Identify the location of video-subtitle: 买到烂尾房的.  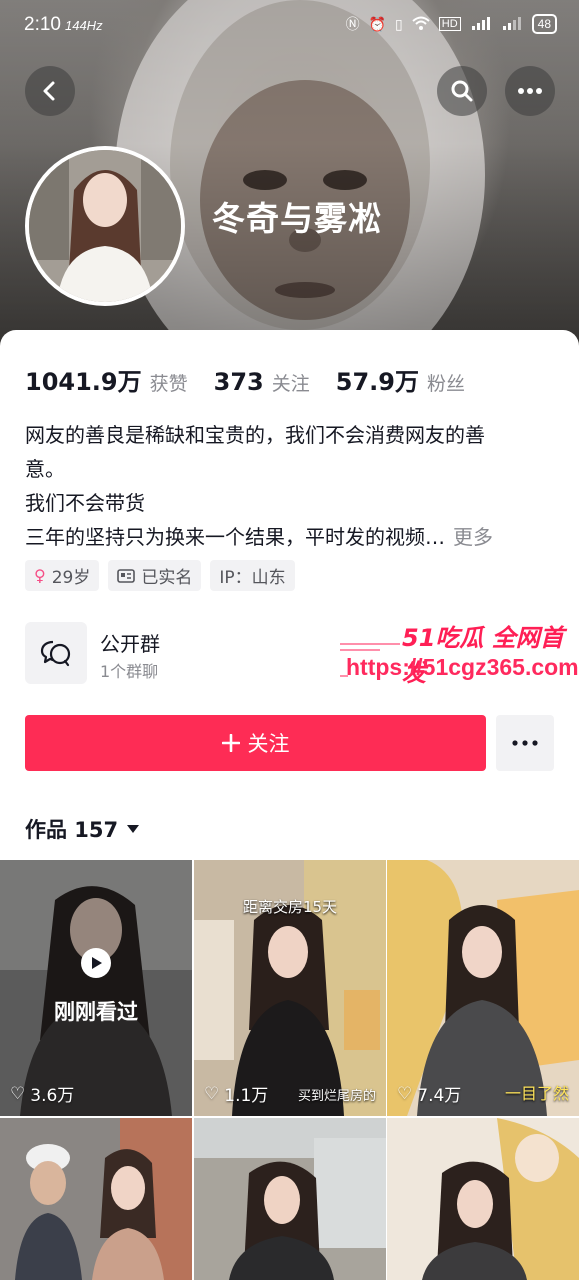
(336, 1096).